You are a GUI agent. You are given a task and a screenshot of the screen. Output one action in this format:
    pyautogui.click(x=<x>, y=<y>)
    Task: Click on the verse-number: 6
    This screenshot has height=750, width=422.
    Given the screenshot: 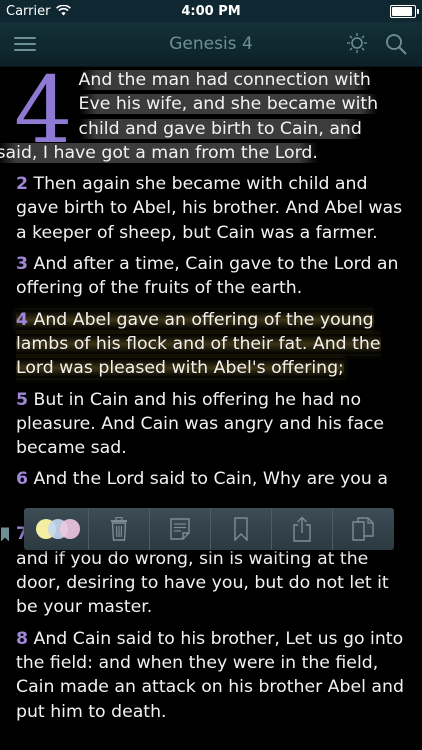 What is the action you would take?
    pyautogui.click(x=22, y=479)
    